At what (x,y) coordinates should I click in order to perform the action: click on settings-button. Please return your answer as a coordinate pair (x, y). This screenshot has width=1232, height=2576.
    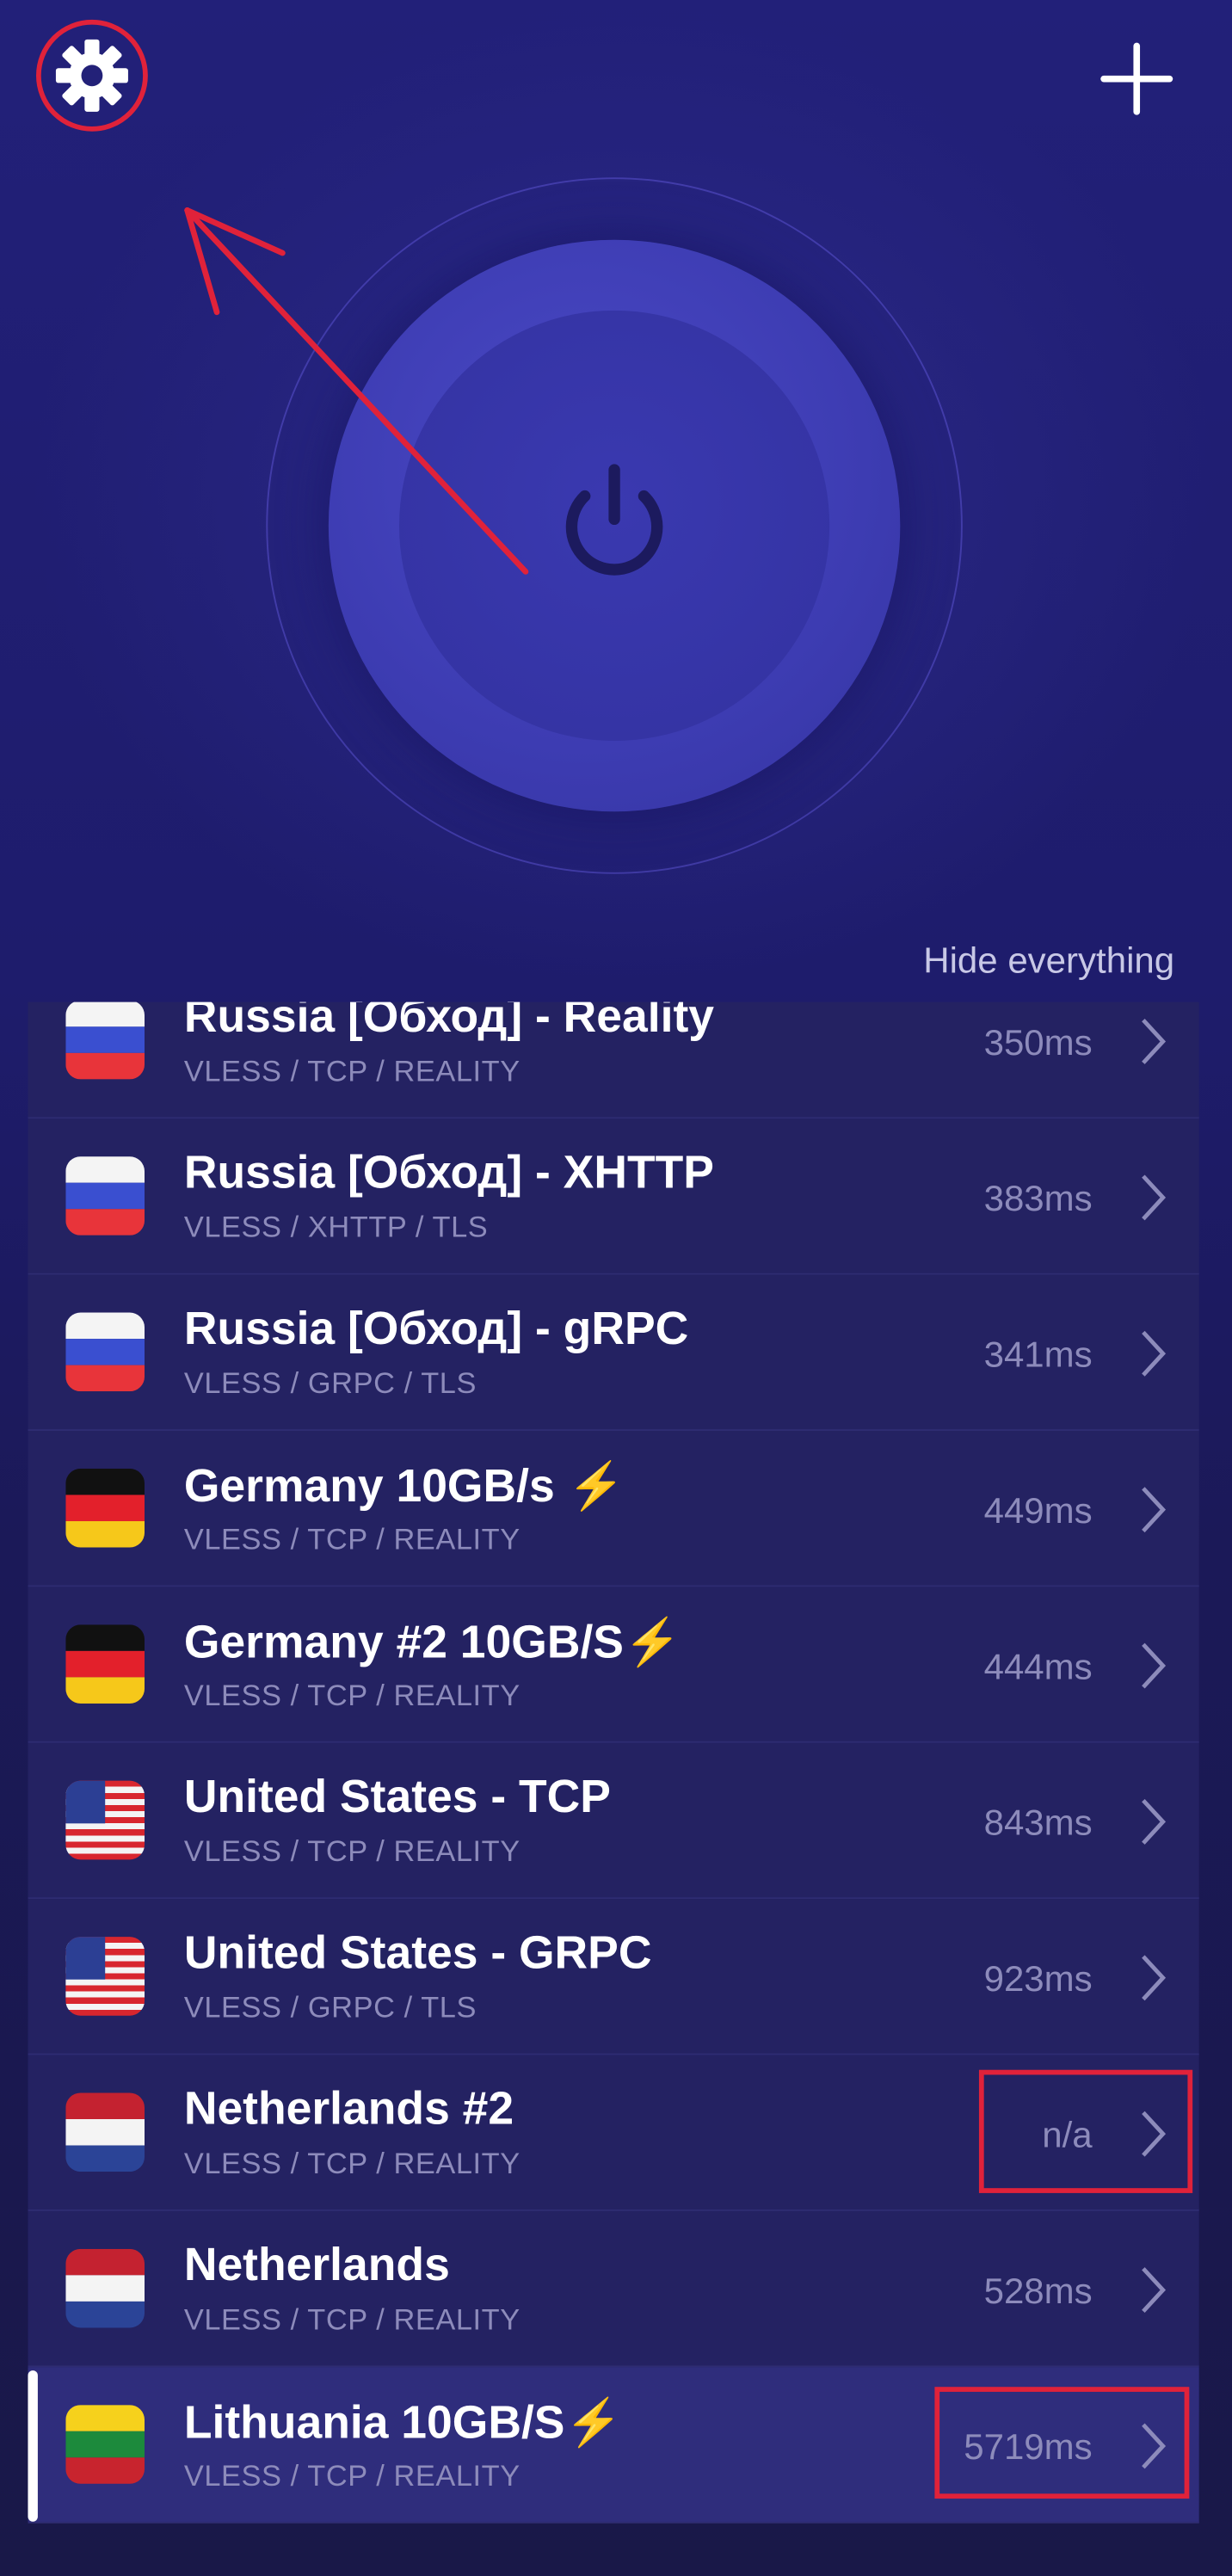
    Looking at the image, I should click on (92, 75).